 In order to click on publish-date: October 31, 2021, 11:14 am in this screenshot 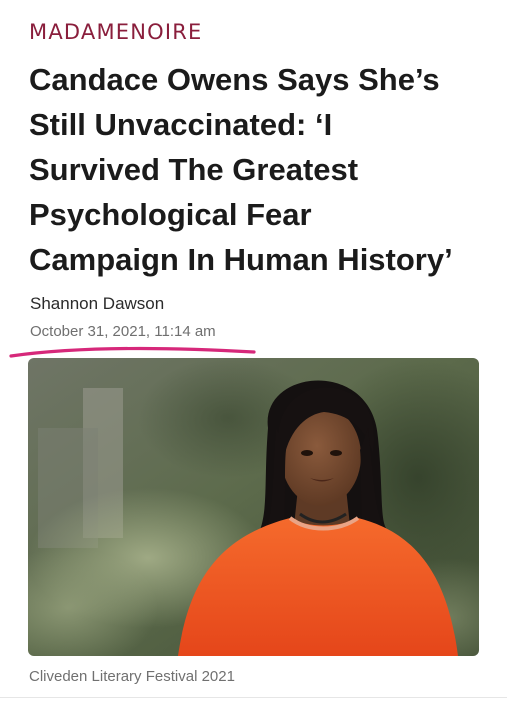, I will do `click(123, 331)`.